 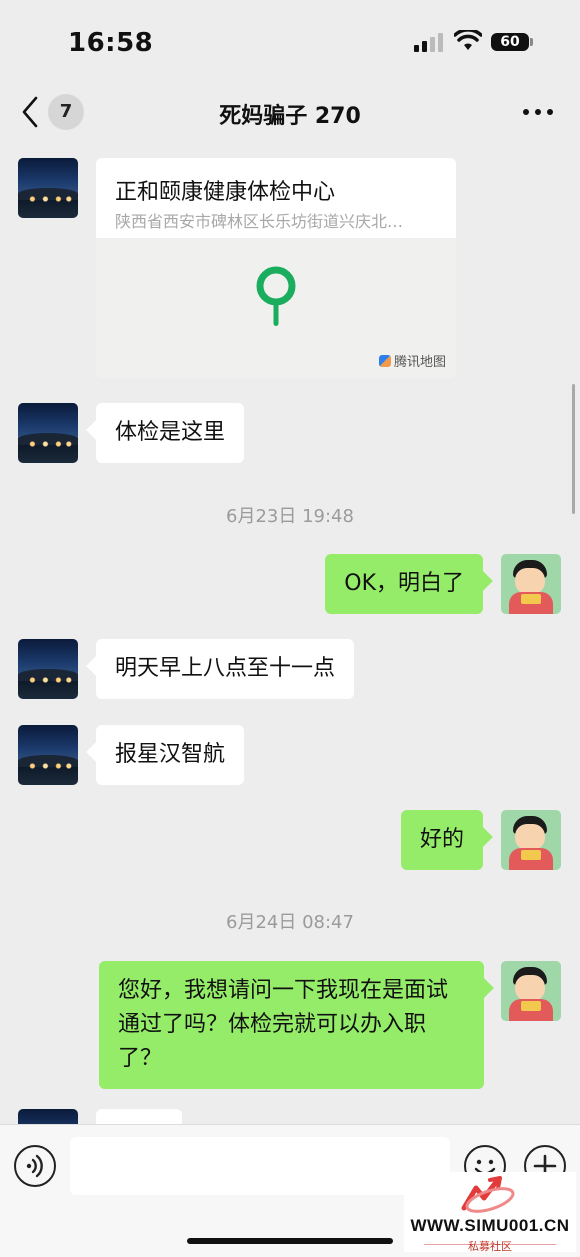 What do you see at coordinates (290, 1241) in the screenshot?
I see `home-indicator` at bounding box center [290, 1241].